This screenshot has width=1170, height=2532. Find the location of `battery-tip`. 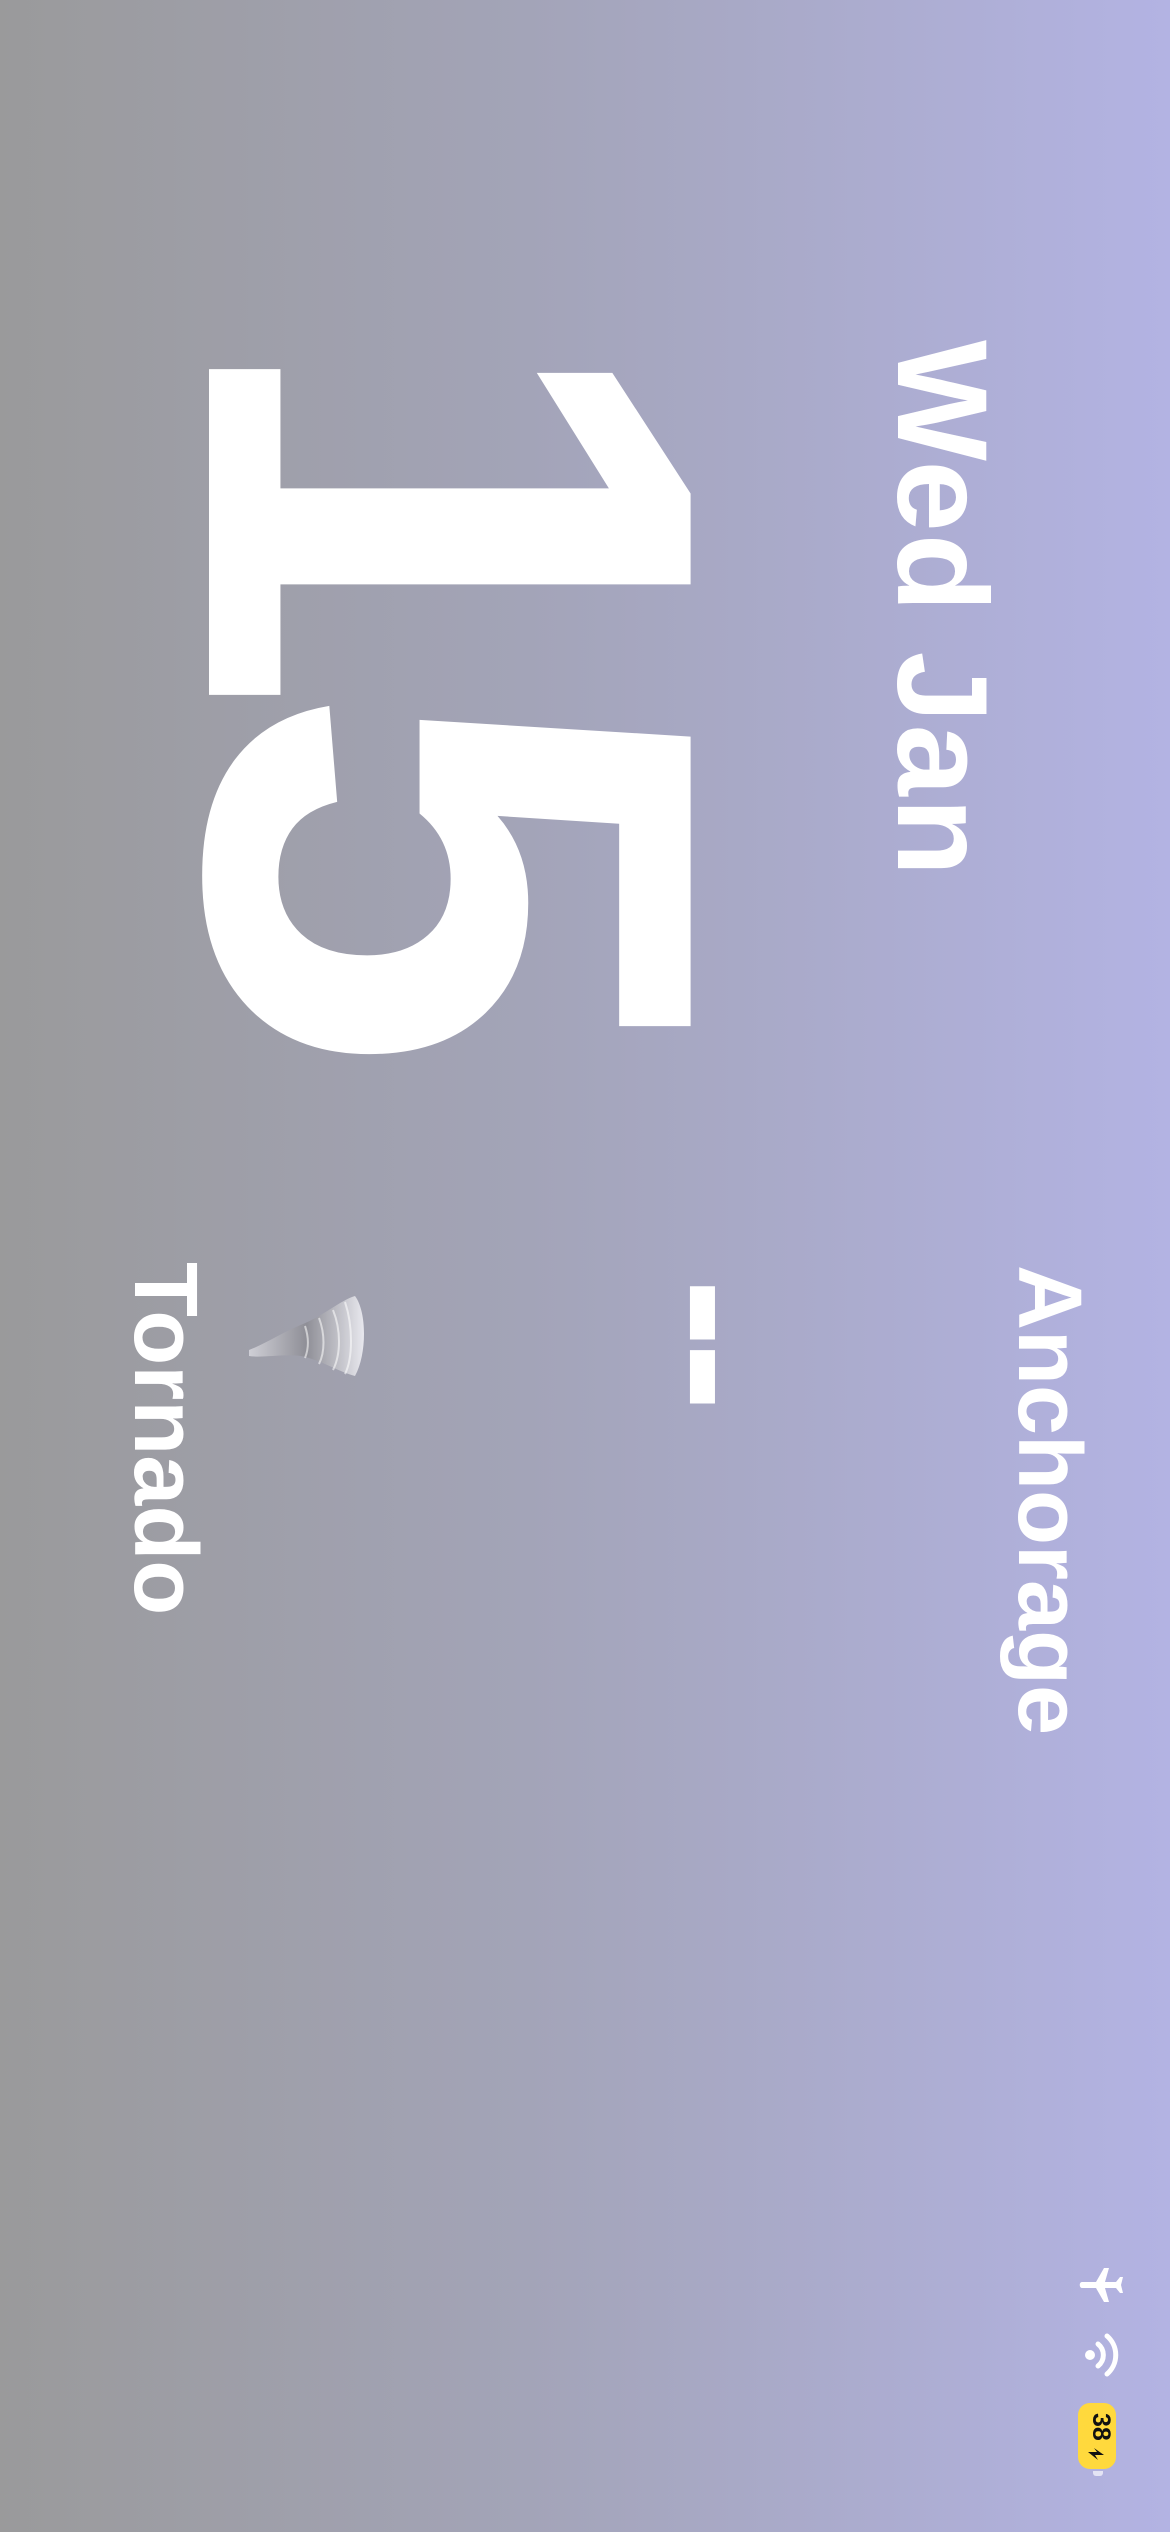

battery-tip is located at coordinates (1098, 2473).